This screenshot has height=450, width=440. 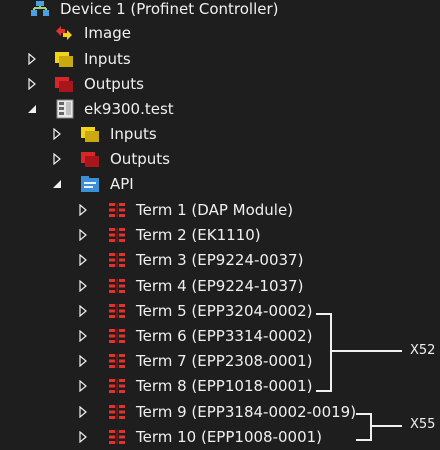 What do you see at coordinates (215, 210) in the screenshot?
I see `tree-item-label: Term 1 (DAP Module)` at bounding box center [215, 210].